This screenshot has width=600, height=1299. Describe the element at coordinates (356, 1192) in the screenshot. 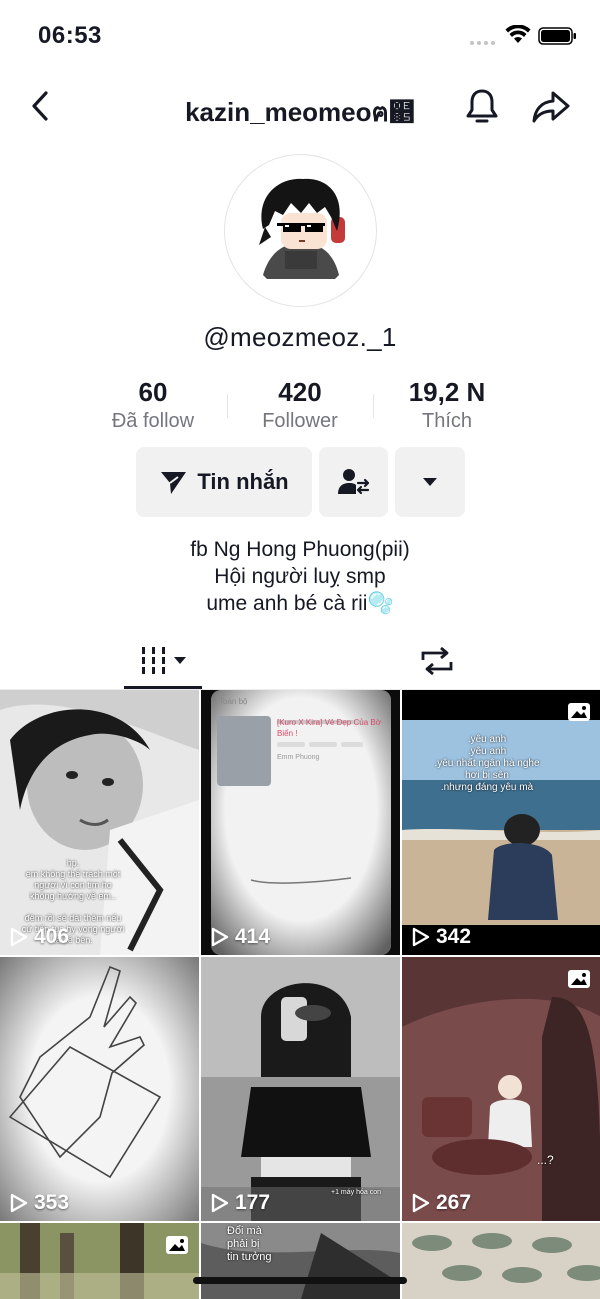

I see `thumbnail-caption: +1 máy hóa con` at that location.